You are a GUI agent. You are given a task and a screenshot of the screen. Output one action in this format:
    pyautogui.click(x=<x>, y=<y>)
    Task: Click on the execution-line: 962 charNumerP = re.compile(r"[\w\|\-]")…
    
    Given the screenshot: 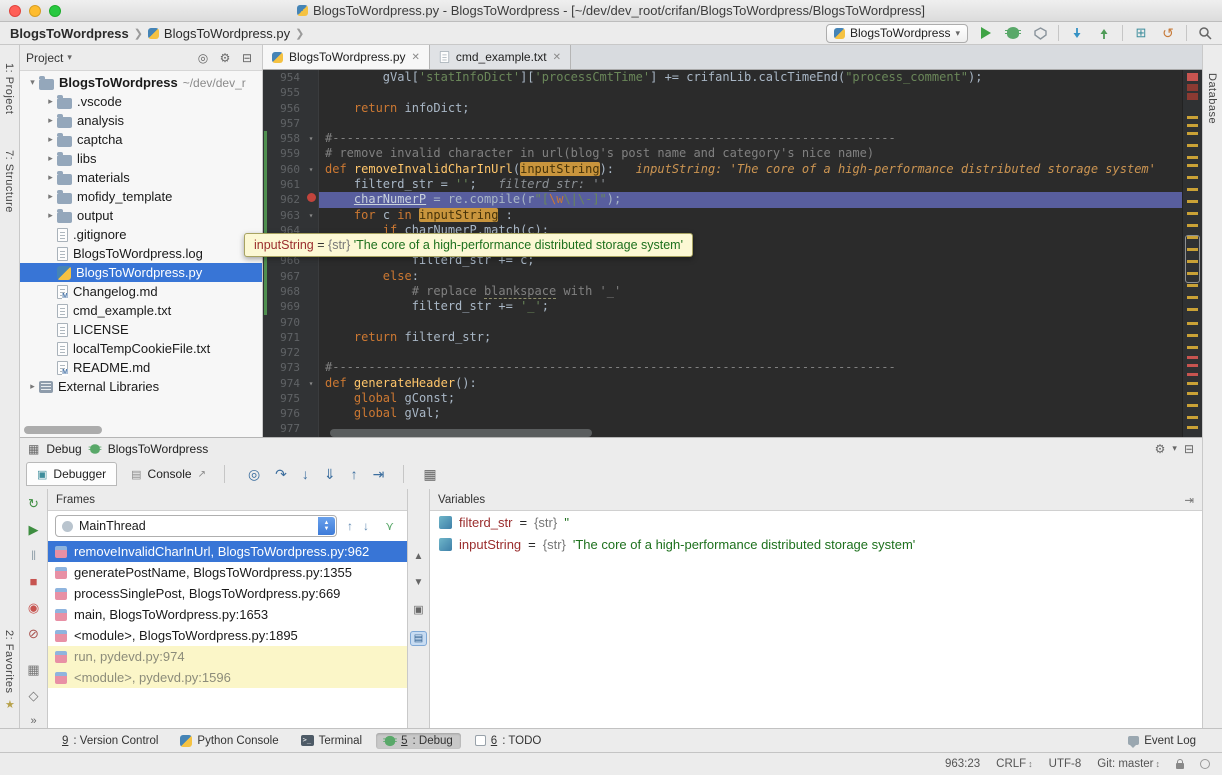 What is the action you would take?
    pyautogui.click(x=722, y=200)
    